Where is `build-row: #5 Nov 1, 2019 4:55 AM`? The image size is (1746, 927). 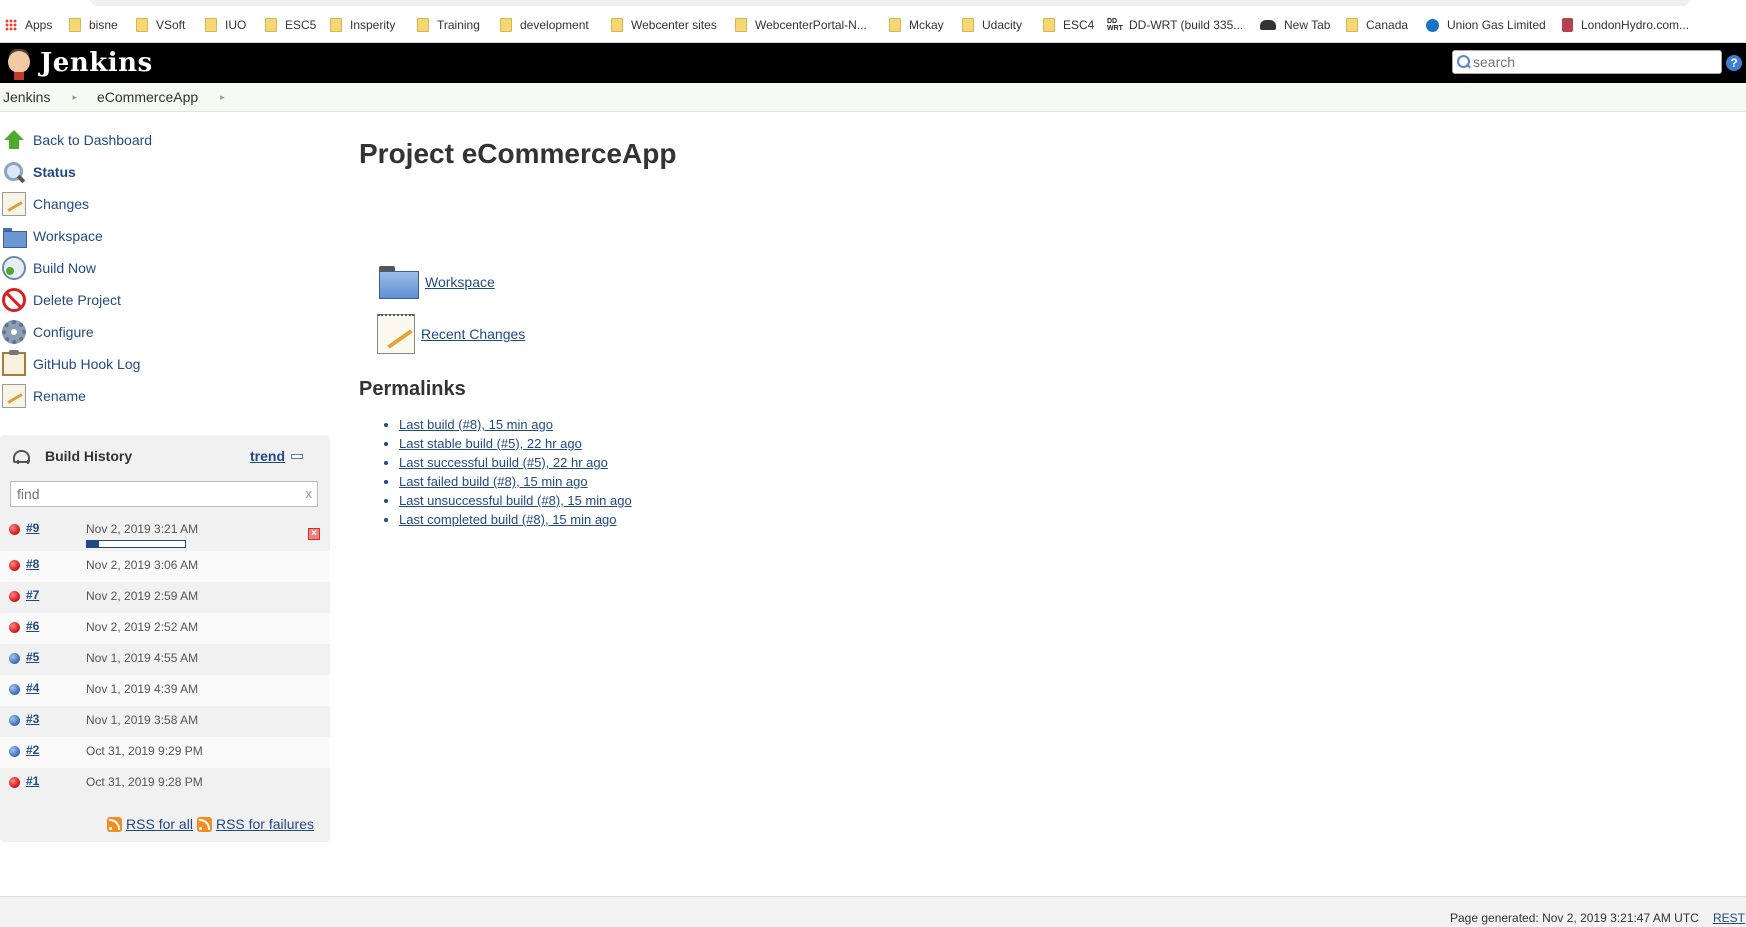
build-row: #5 Nov 1, 2019 4:55 AM is located at coordinates (165, 659).